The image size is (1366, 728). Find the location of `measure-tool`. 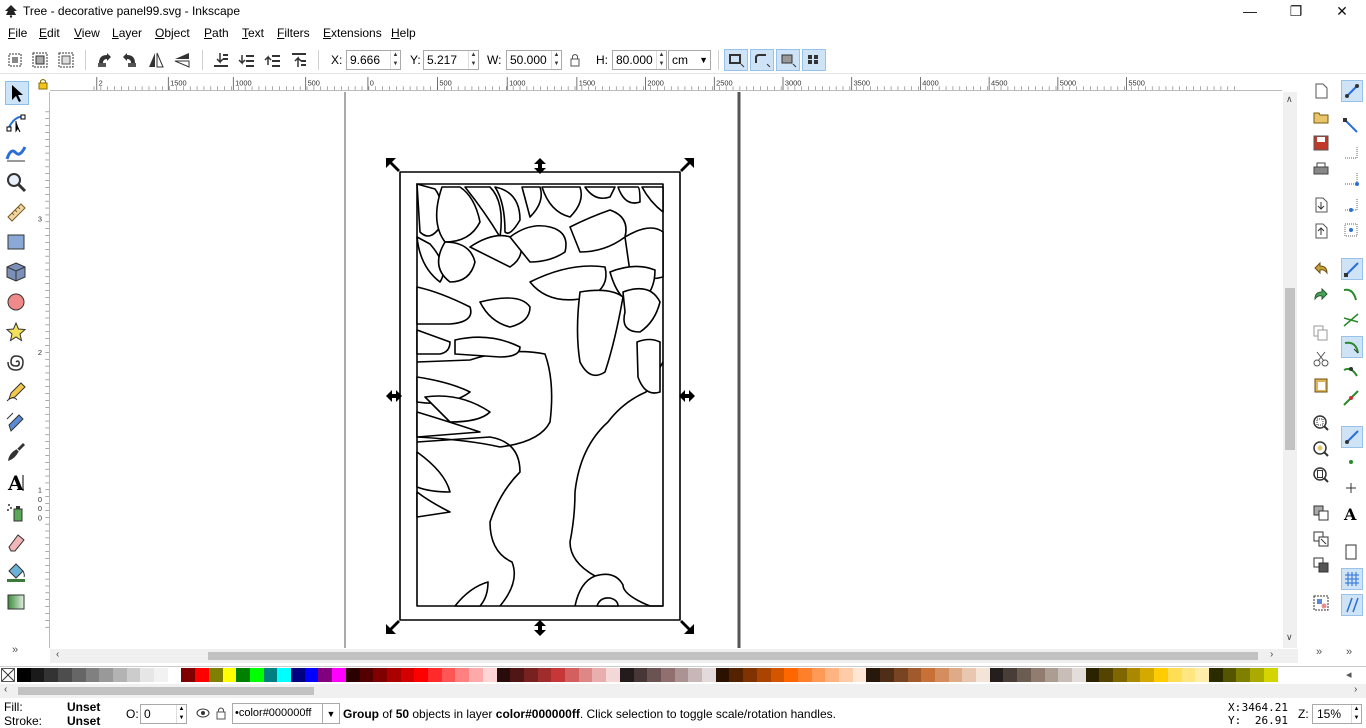

measure-tool is located at coordinates (17, 213).